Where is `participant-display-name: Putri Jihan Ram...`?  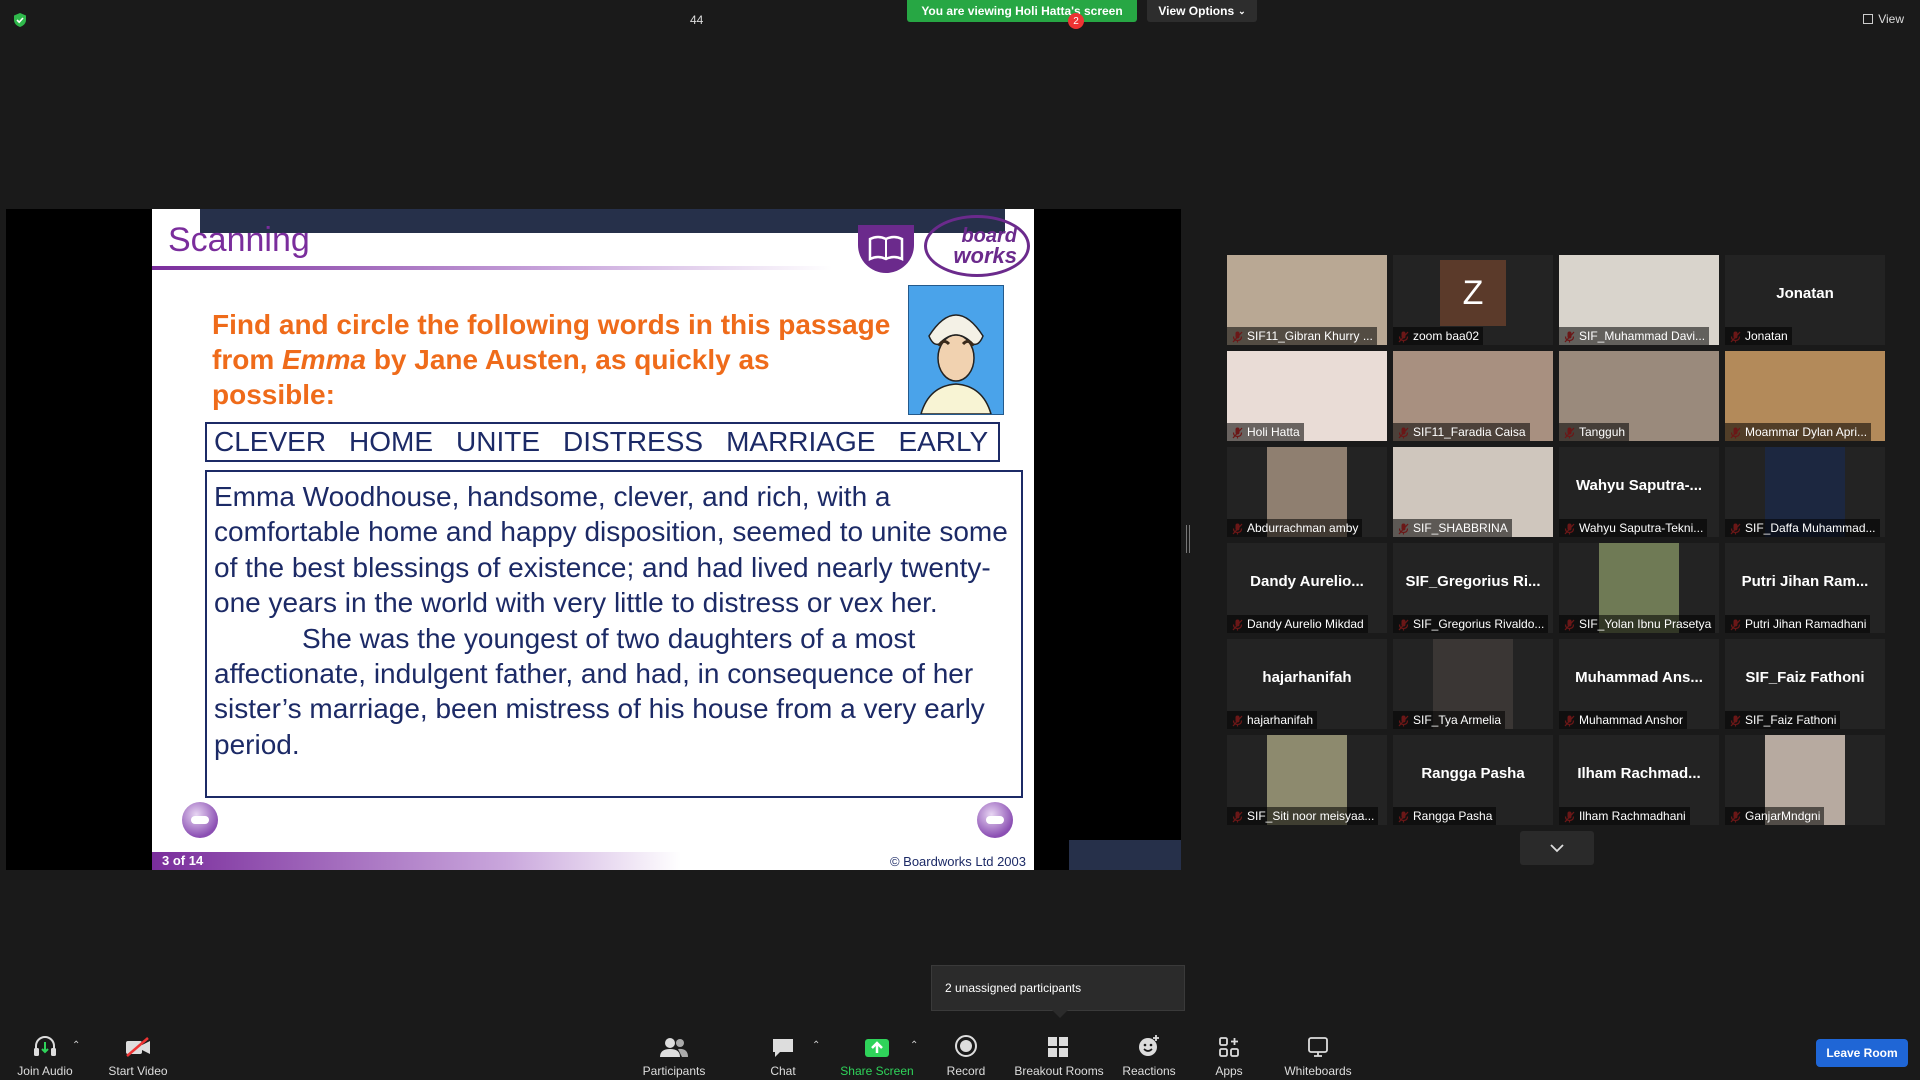 participant-display-name: Putri Jihan Ram... is located at coordinates (1805, 581).